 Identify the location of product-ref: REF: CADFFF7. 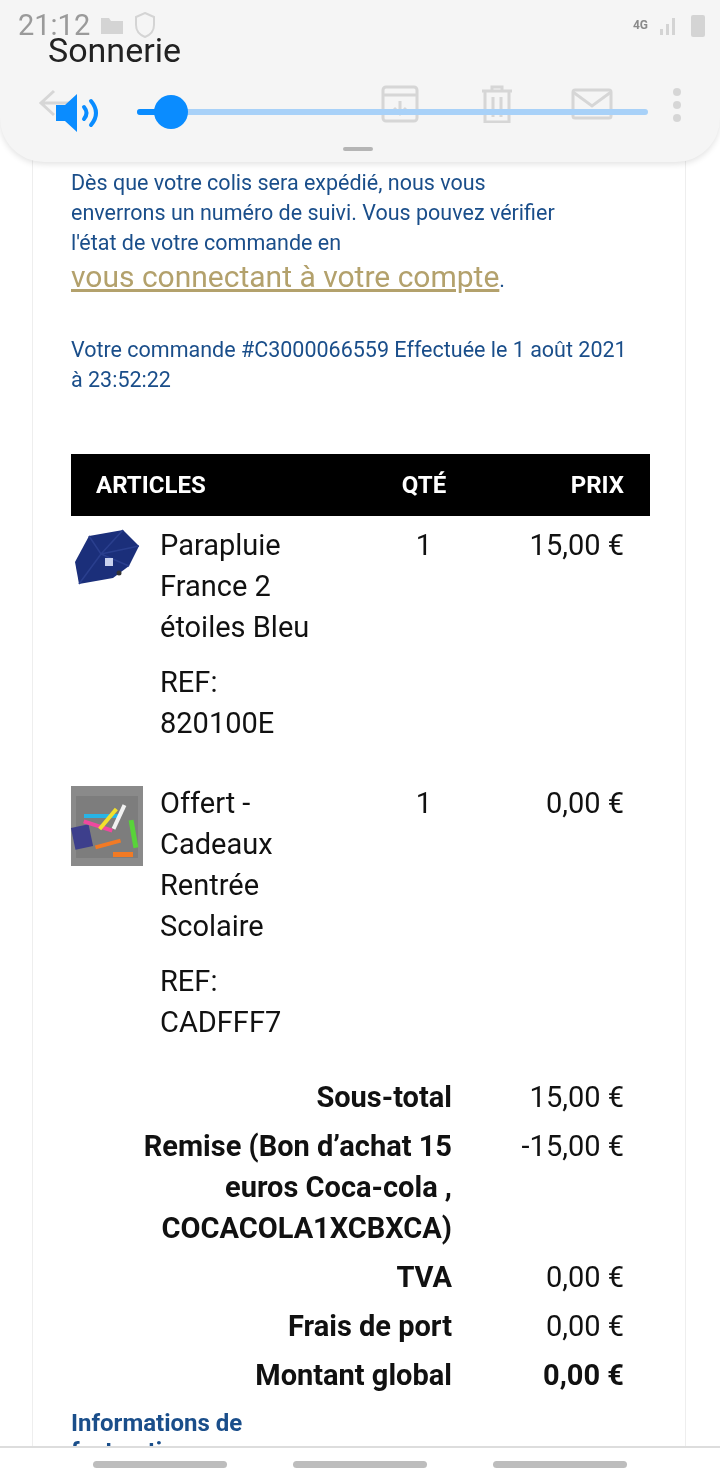
(221, 1002).